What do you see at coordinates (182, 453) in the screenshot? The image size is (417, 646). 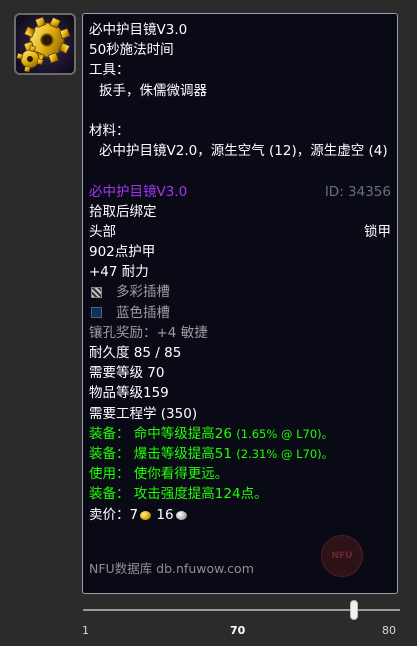 I see `equip-crit-text: 爆击等级提高51` at bounding box center [182, 453].